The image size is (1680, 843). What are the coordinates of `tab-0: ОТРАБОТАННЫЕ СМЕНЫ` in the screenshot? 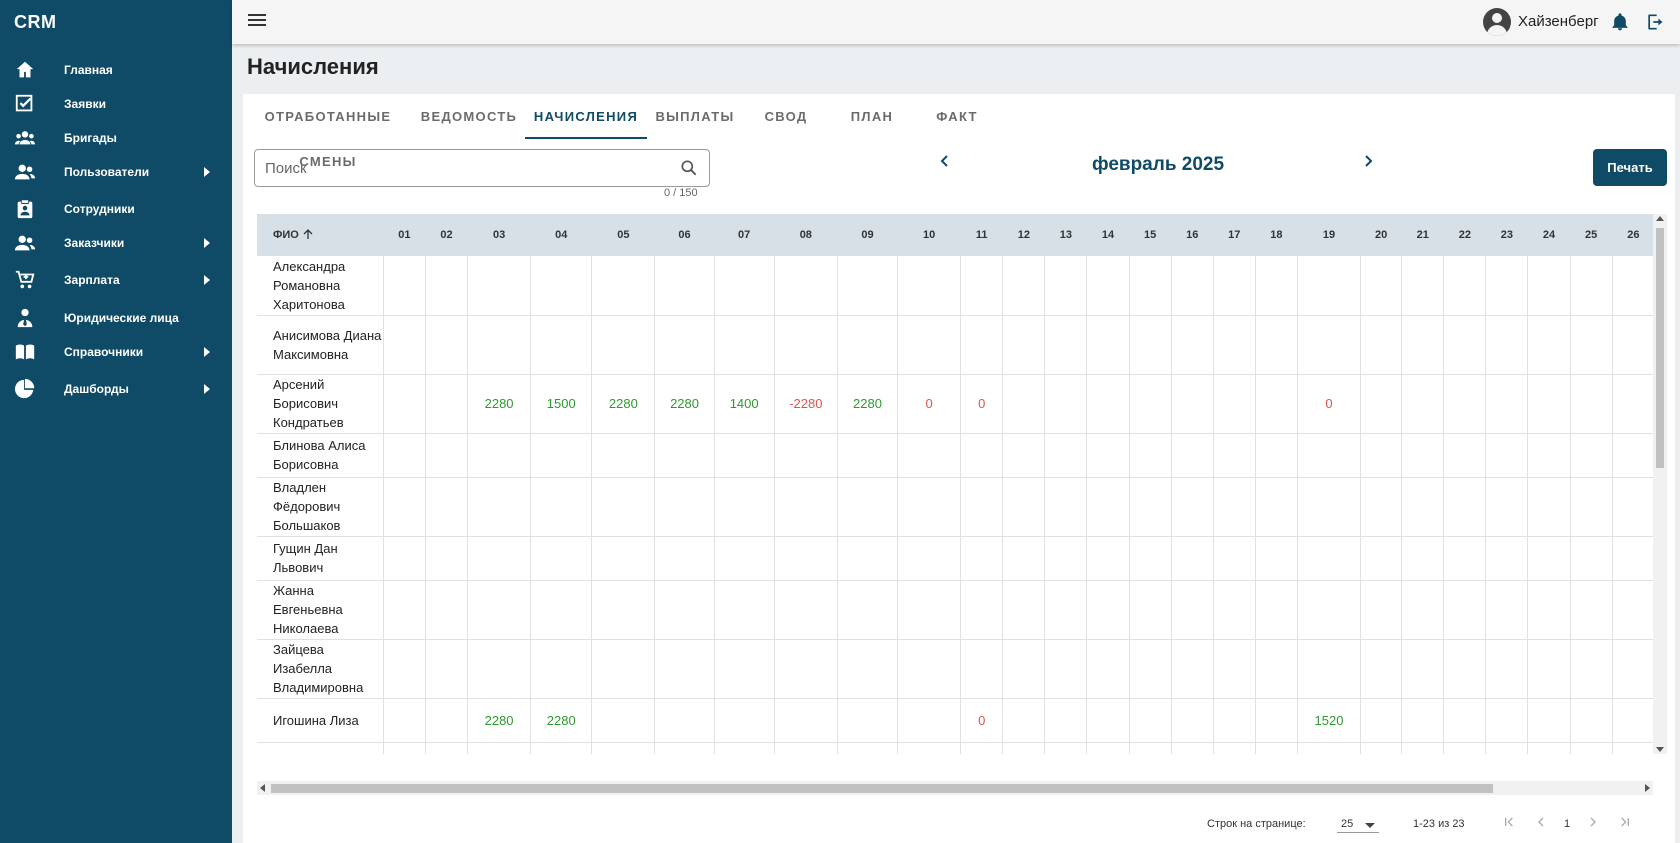 It's located at (328, 131).